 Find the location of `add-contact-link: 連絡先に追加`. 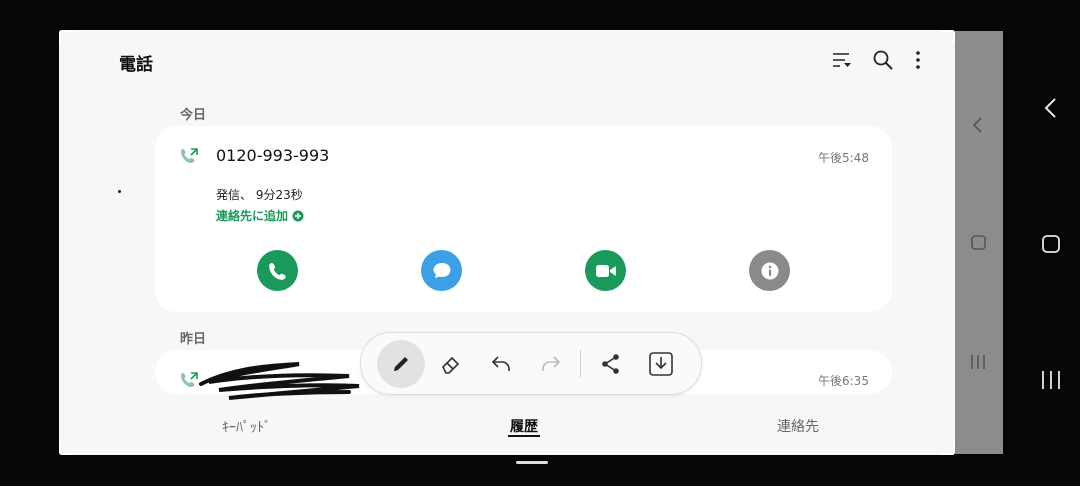

add-contact-link: 連絡先に追加 is located at coordinates (260, 215).